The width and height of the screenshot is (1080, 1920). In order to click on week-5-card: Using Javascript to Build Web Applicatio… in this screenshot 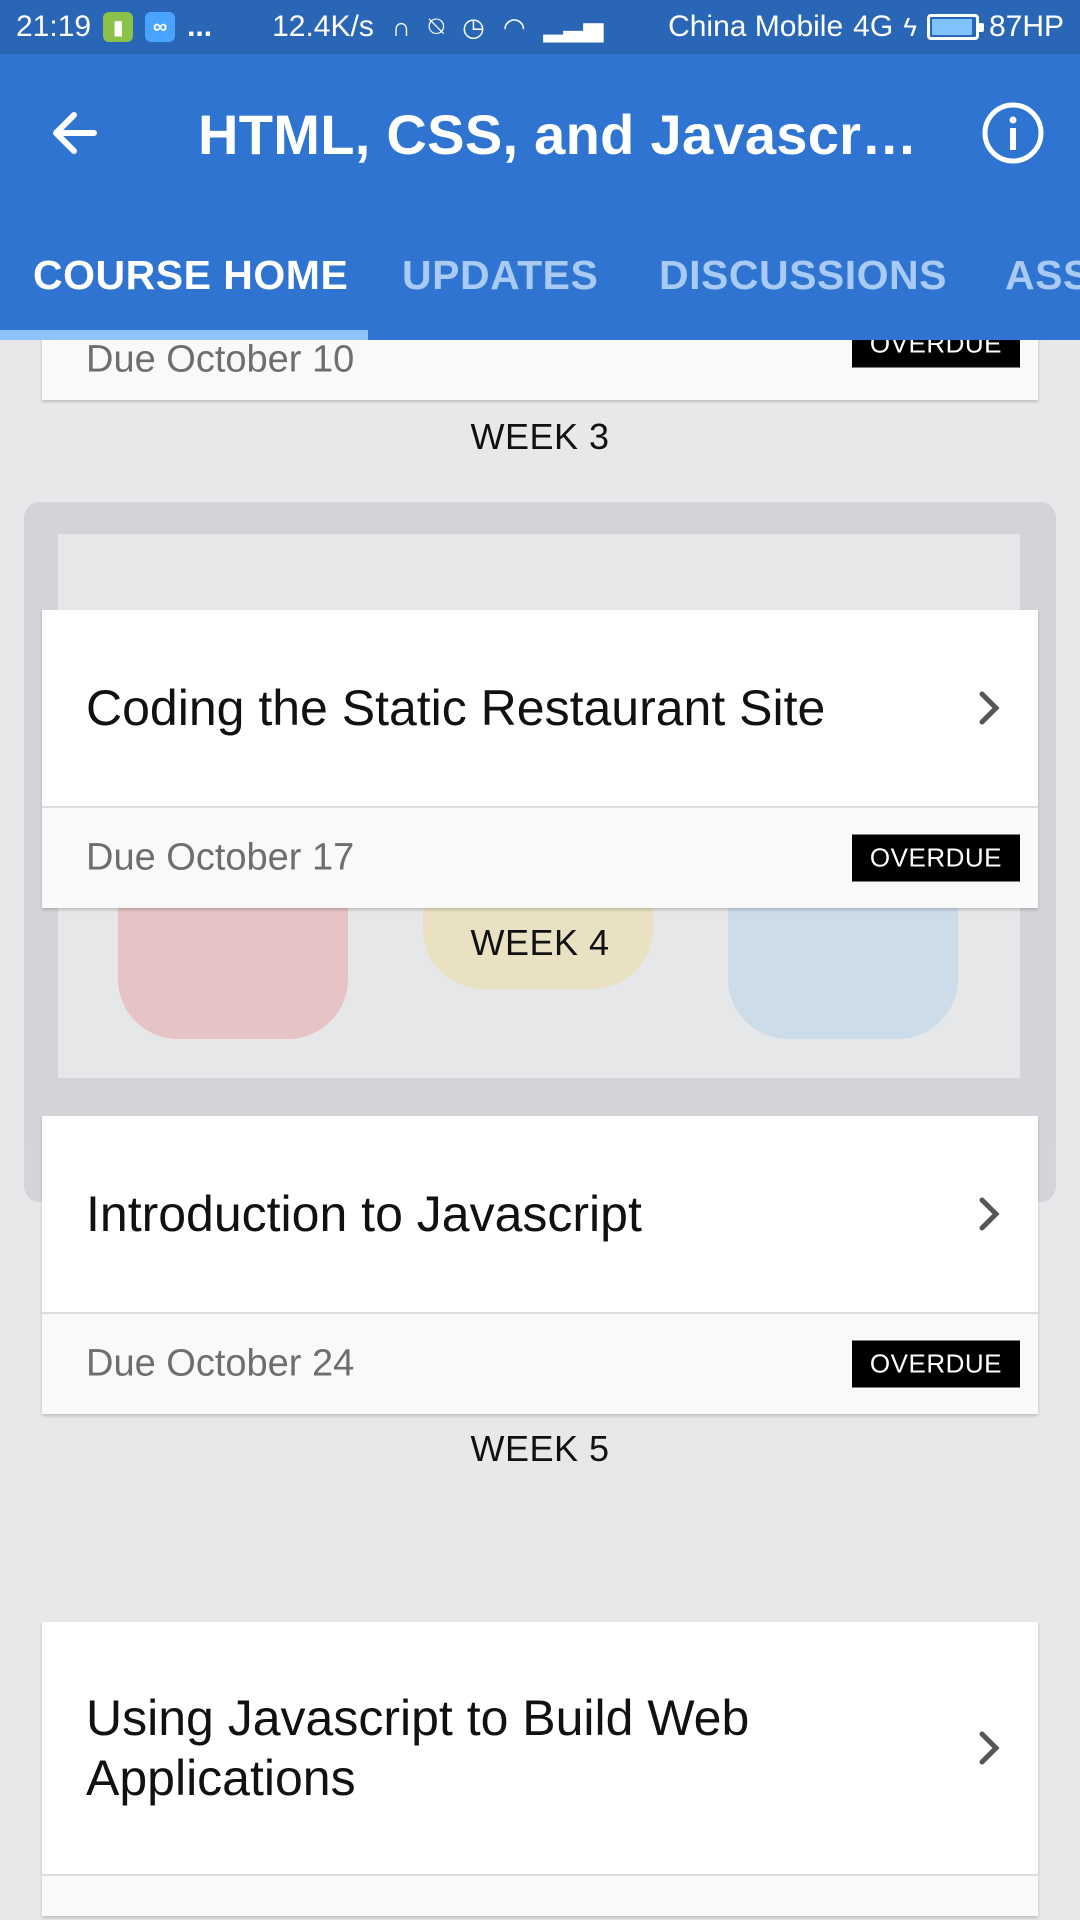, I will do `click(540, 1769)`.